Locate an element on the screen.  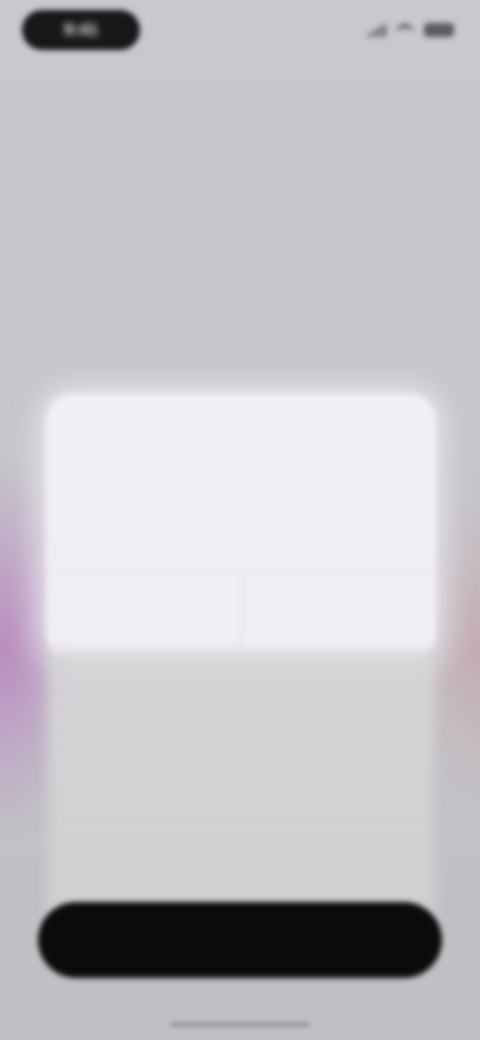
dont-allow-button is located at coordinates (155, 611).